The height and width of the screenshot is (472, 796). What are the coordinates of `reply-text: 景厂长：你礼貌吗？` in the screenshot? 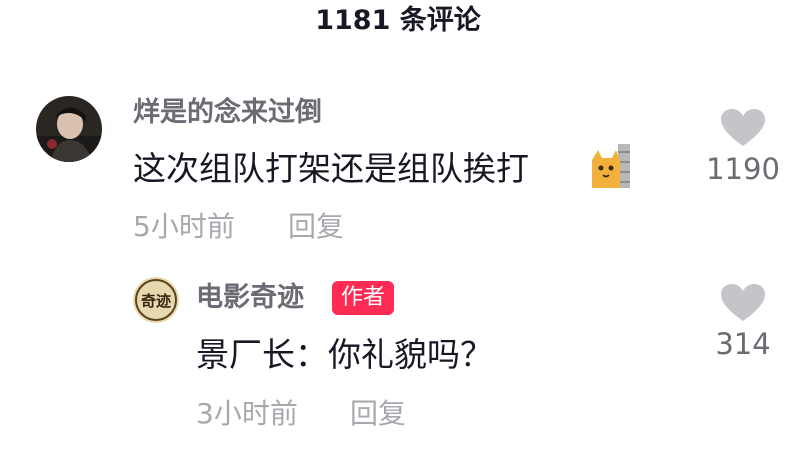 It's located at (344, 354).